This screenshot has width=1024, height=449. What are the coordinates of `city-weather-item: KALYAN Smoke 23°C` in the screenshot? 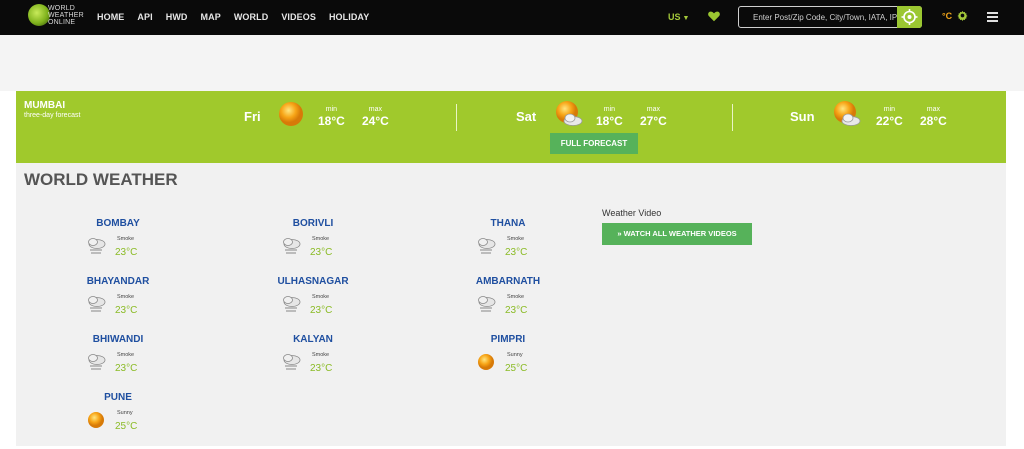 It's located at (313, 360).